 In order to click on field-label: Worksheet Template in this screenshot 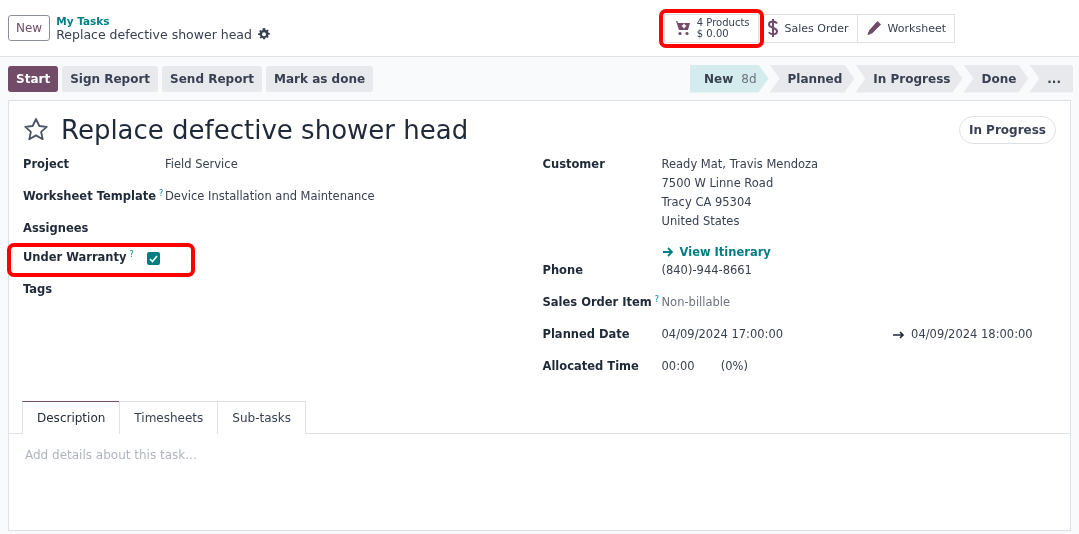, I will do `click(89, 196)`.